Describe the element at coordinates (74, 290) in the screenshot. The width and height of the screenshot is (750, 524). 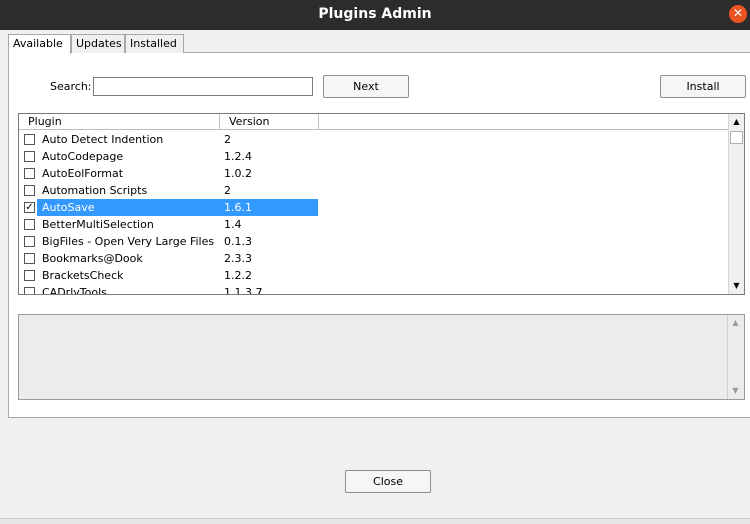
I see `plugin-name: CADrlyTools` at that location.